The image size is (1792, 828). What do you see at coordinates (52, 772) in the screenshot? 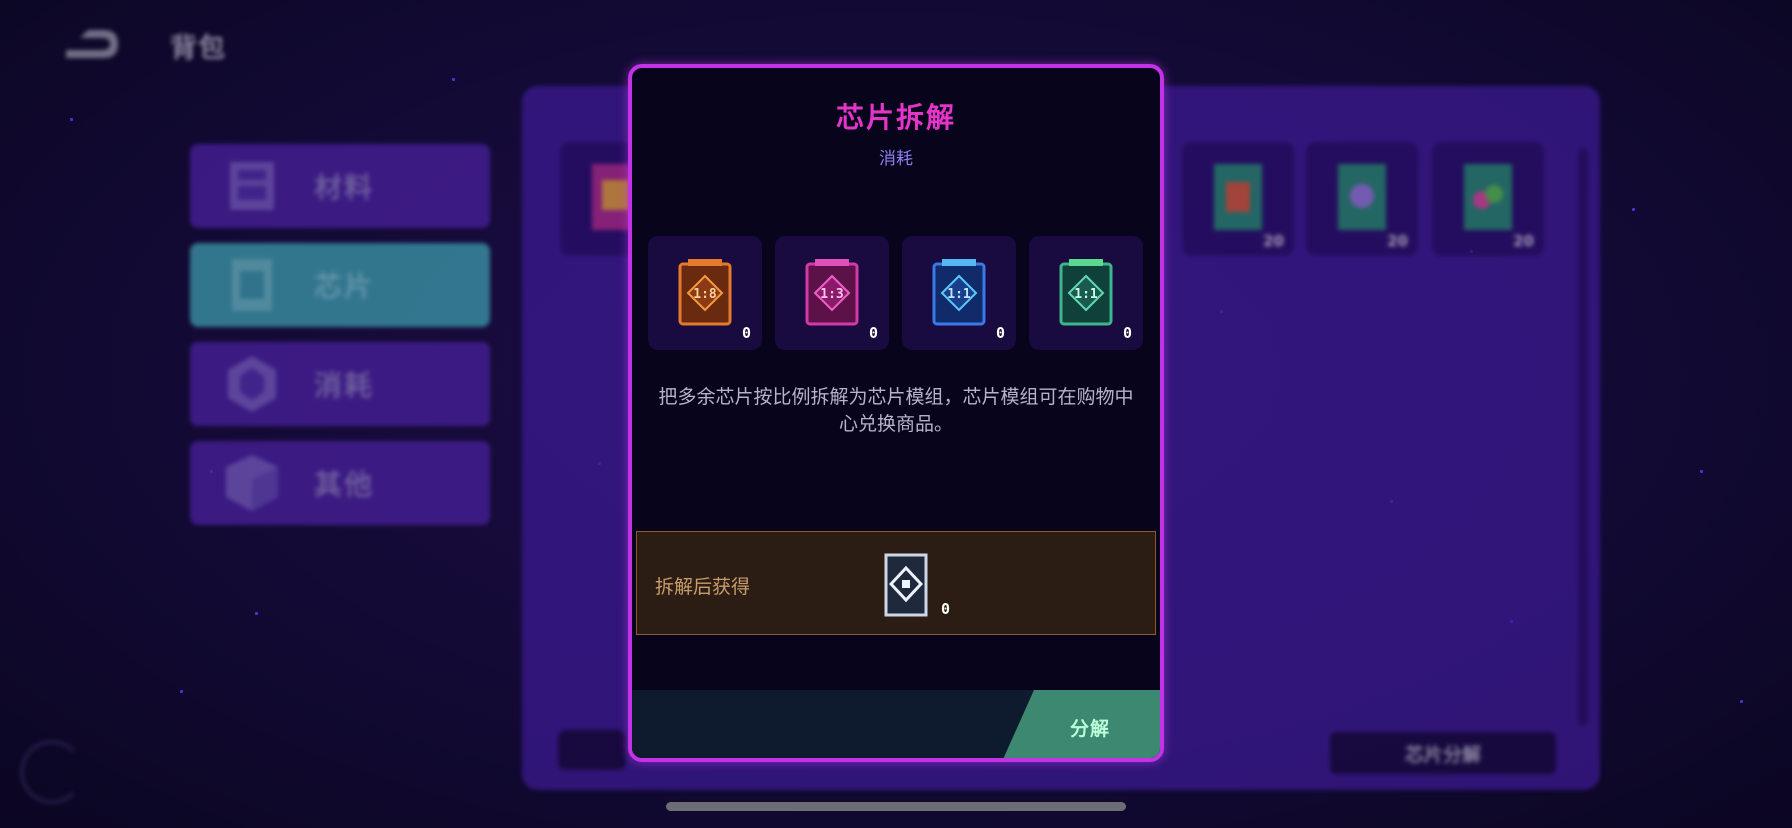
I see `refresh-icon` at bounding box center [52, 772].